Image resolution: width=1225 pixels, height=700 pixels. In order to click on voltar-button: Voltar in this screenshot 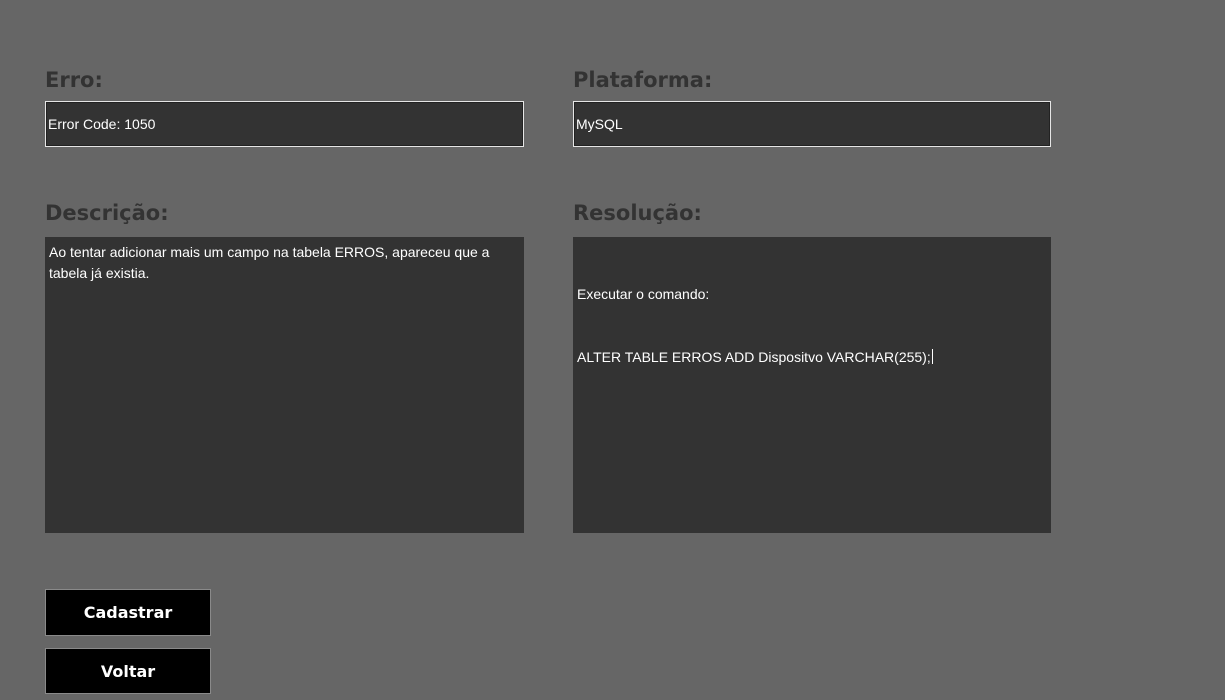, I will do `click(128, 671)`.